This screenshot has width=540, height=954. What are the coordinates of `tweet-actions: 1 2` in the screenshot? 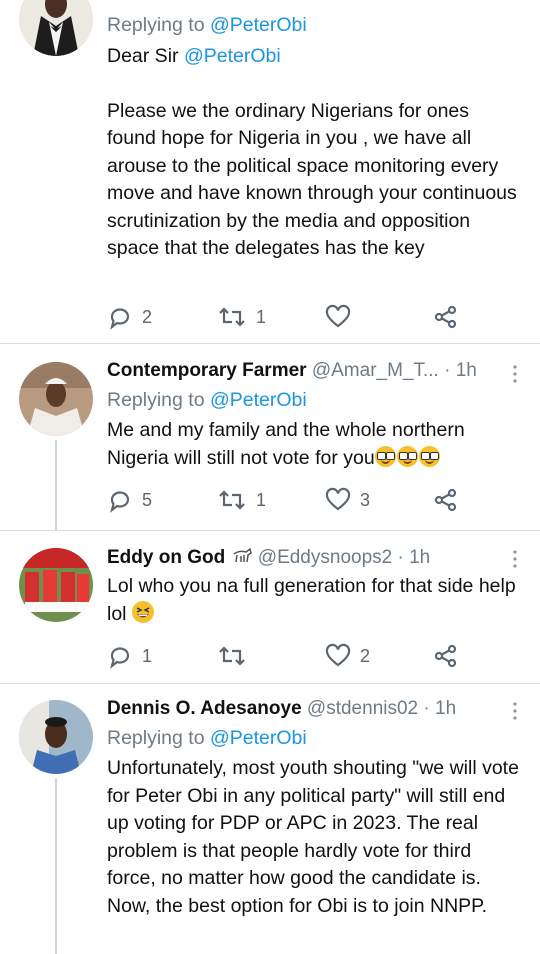 It's located at (287, 656).